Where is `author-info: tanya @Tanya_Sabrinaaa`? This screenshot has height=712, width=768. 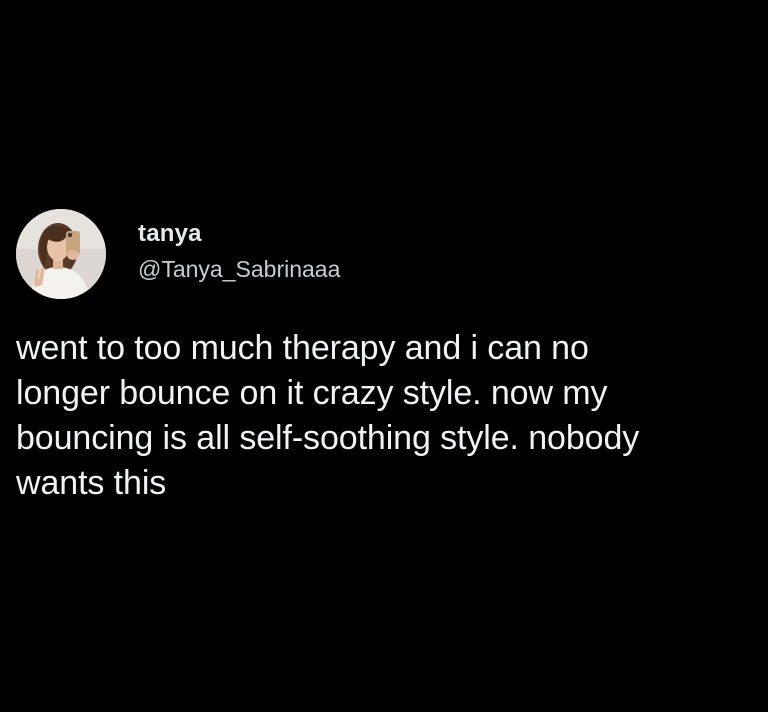 author-info: tanya @Tanya_Sabrinaaa is located at coordinates (239, 252).